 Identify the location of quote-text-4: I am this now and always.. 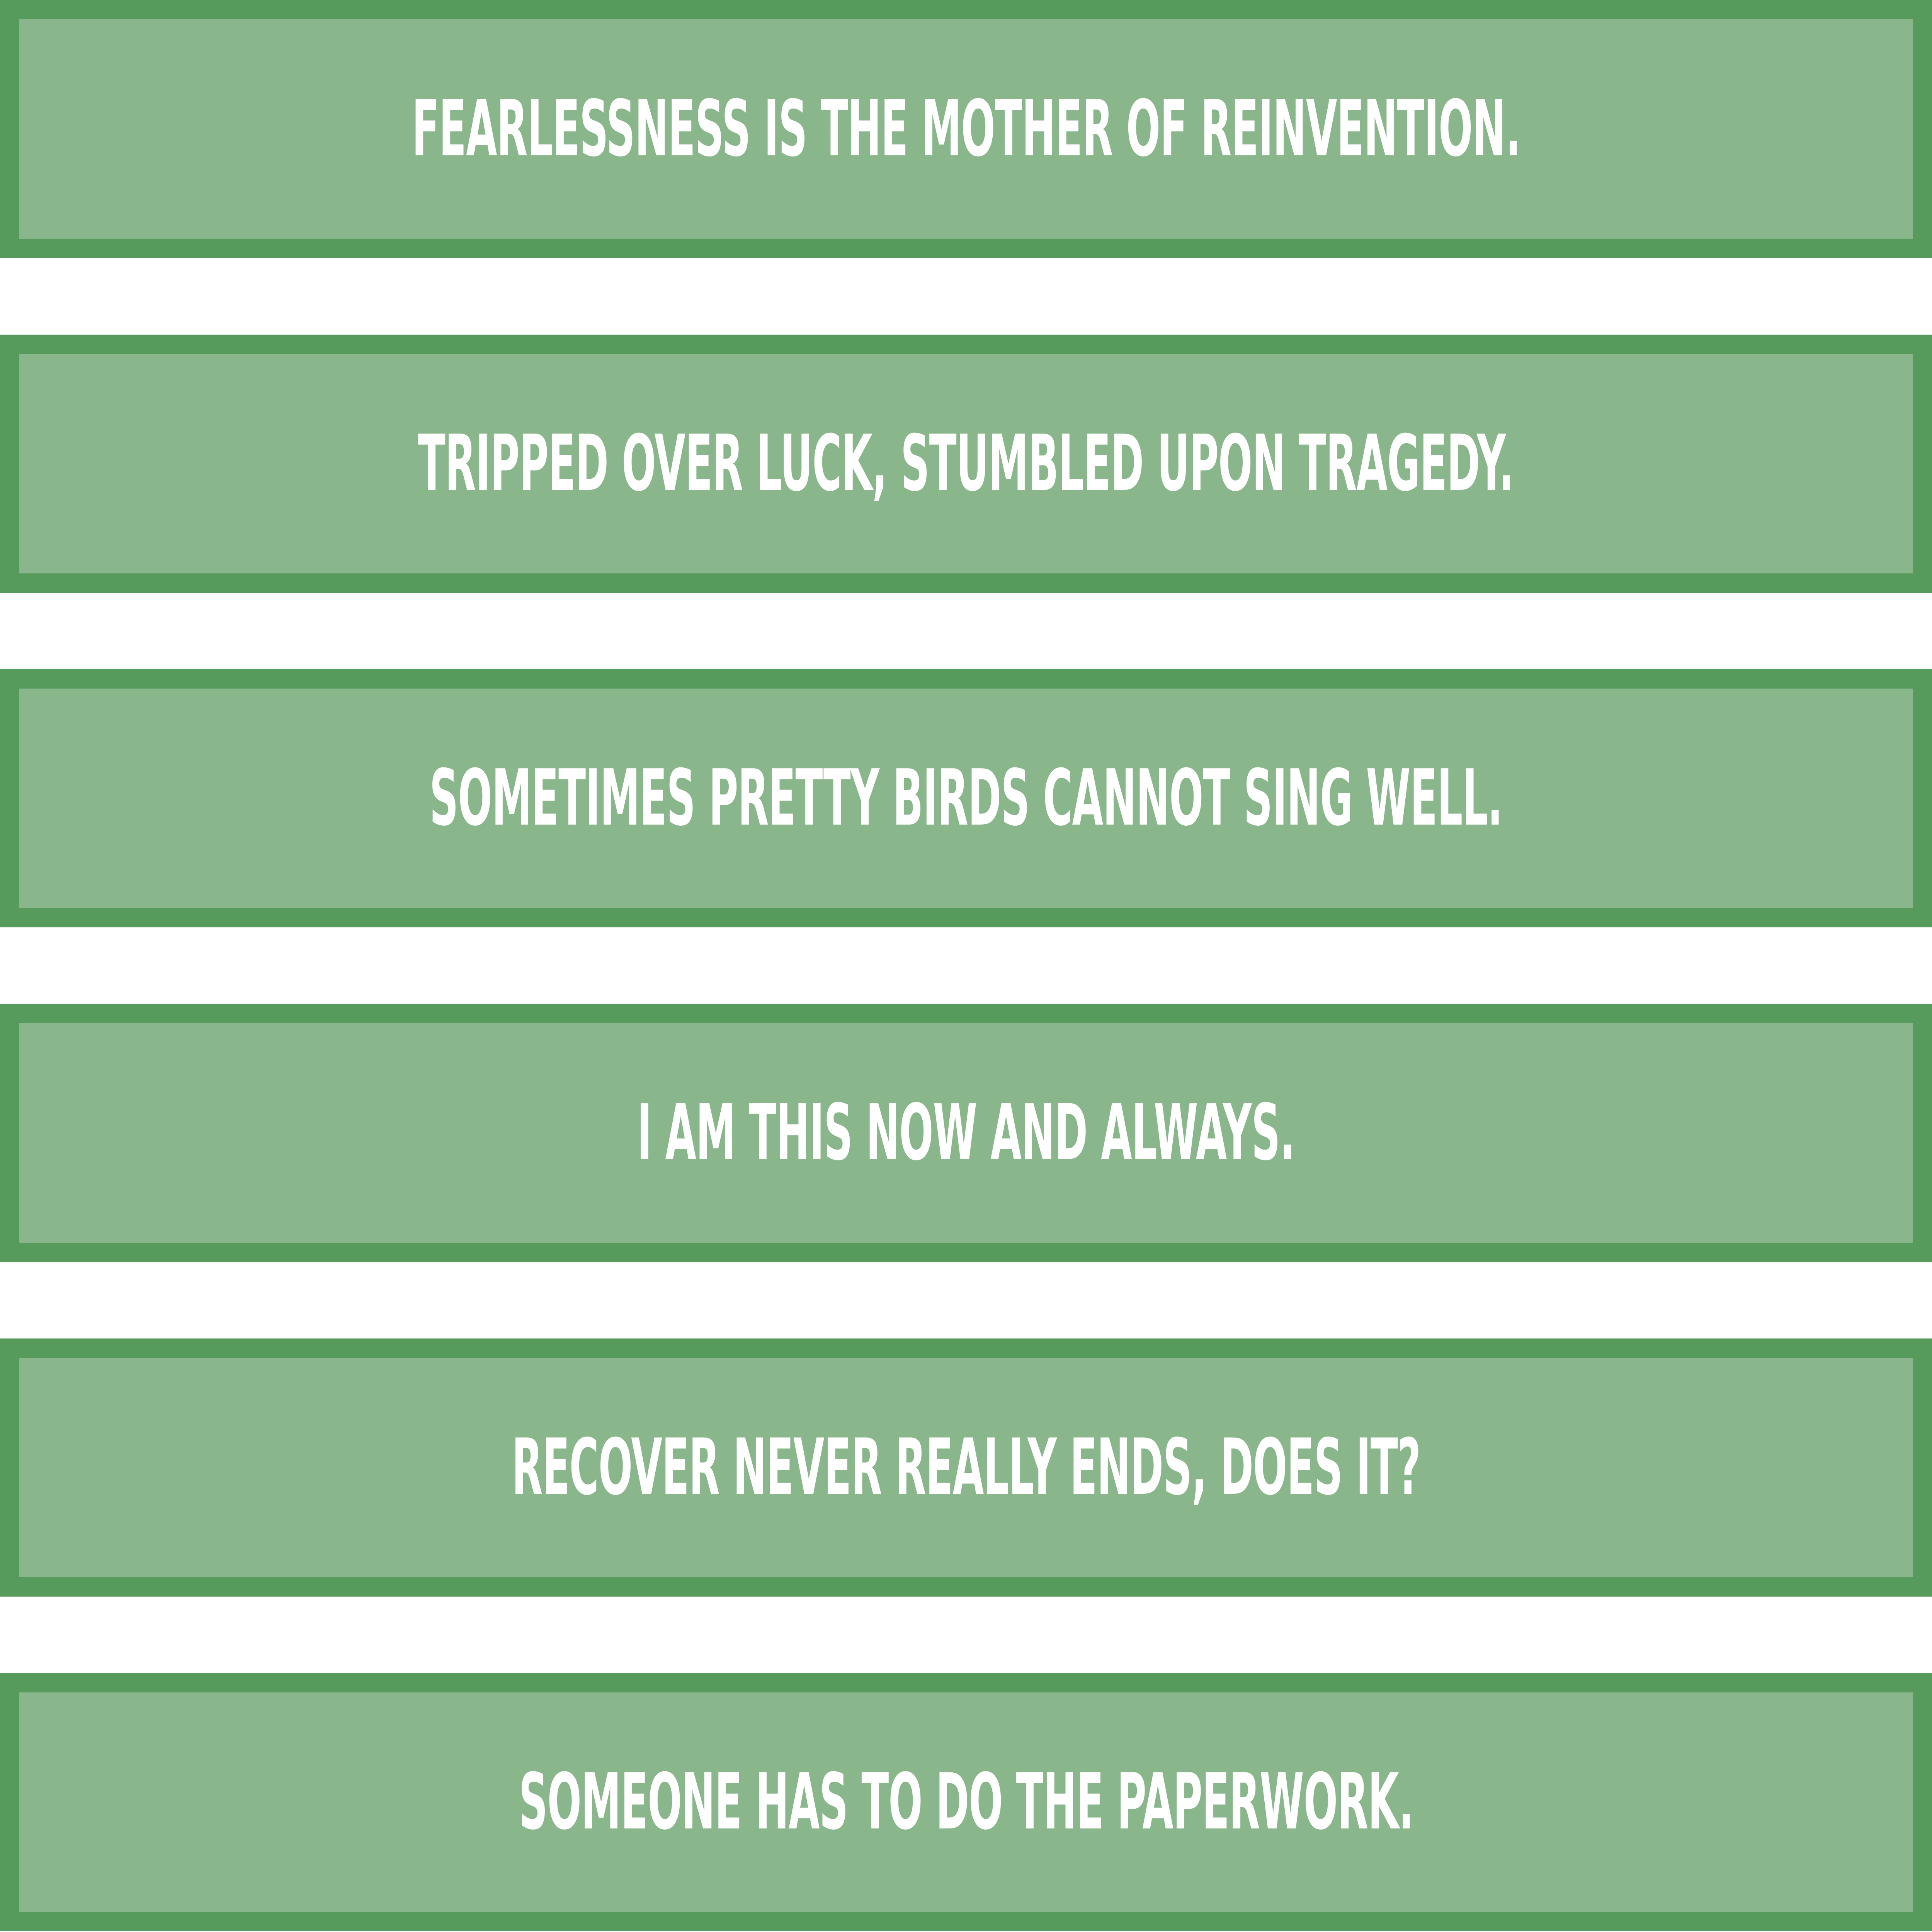
(966, 1133).